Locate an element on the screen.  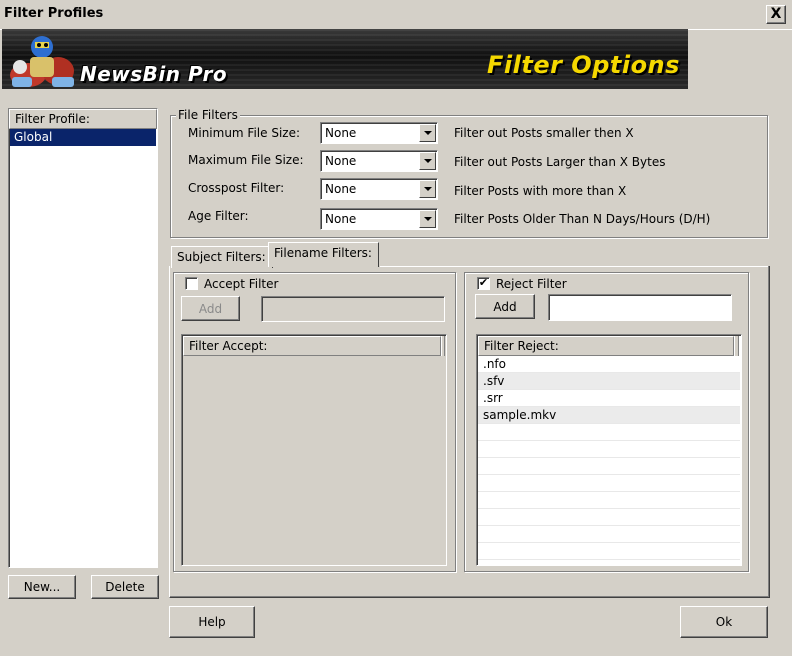
min-file-size-desc: Filter out Posts smaller then X is located at coordinates (544, 133).